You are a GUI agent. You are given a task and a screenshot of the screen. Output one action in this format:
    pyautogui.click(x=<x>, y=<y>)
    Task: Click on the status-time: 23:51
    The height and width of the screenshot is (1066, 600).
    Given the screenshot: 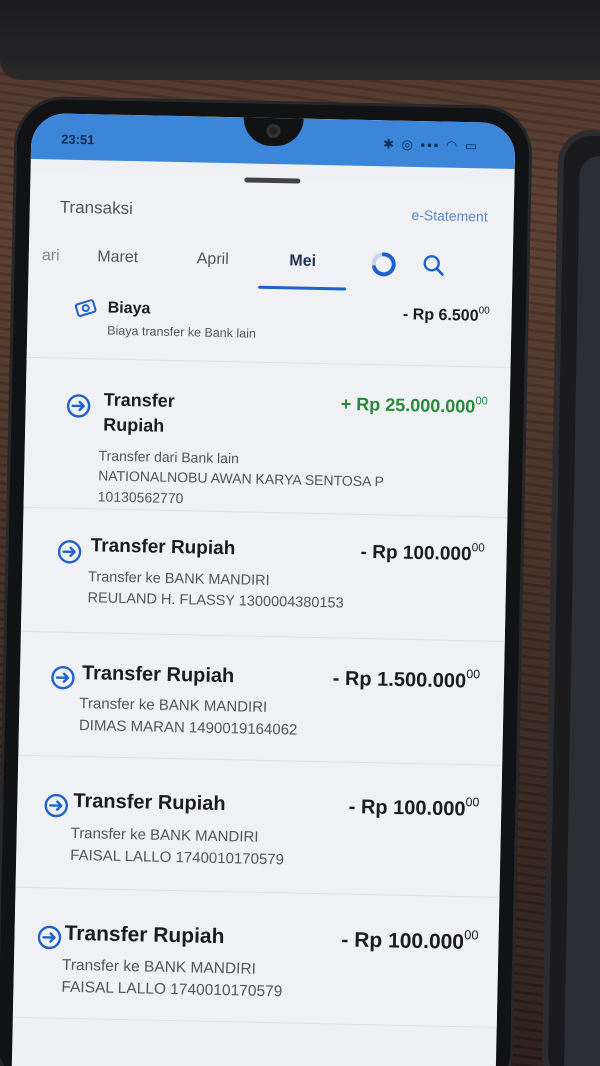 What is the action you would take?
    pyautogui.click(x=78, y=139)
    